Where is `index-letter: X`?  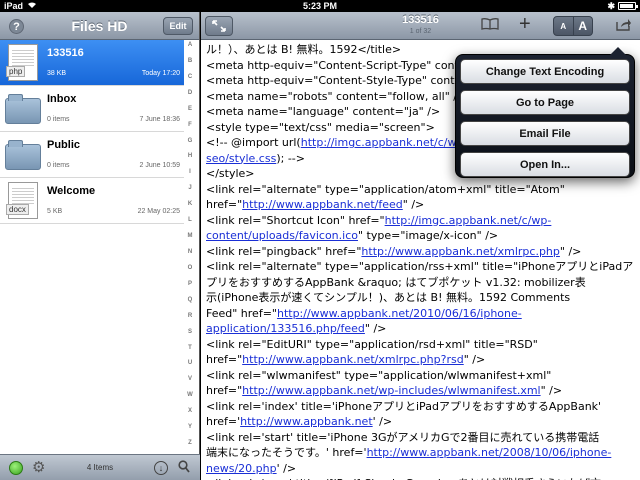 index-letter: X is located at coordinates (190, 411).